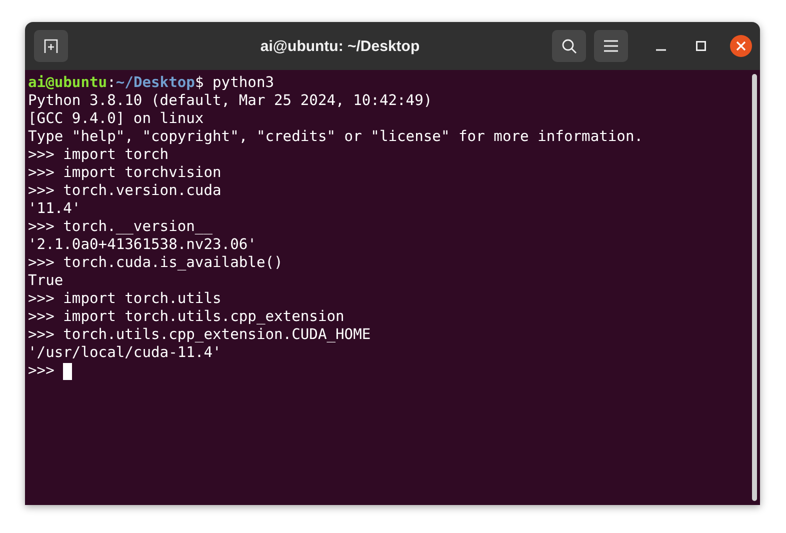 Image resolution: width=786 pixels, height=533 pixels. I want to click on terminal-line: >>> torch.cuda.is_available(), so click(155, 263).